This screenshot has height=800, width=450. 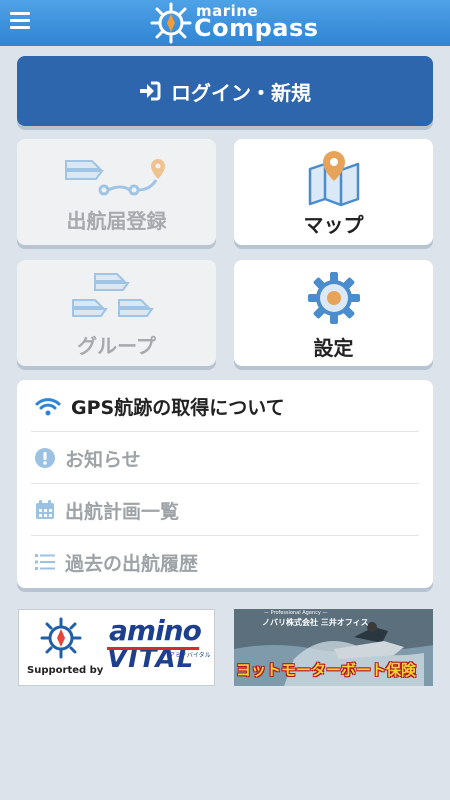 What do you see at coordinates (45, 562) in the screenshot?
I see `list-icon` at bounding box center [45, 562].